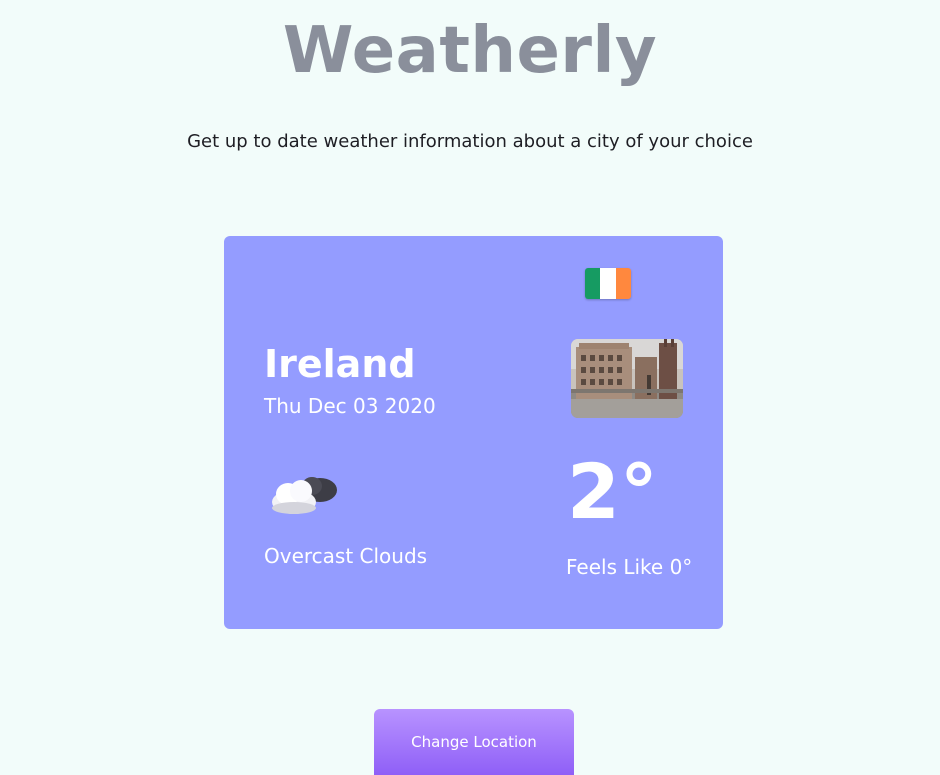 The width and height of the screenshot is (940, 775). What do you see at coordinates (350, 406) in the screenshot?
I see `current-date: Thu Dec 03 2020` at bounding box center [350, 406].